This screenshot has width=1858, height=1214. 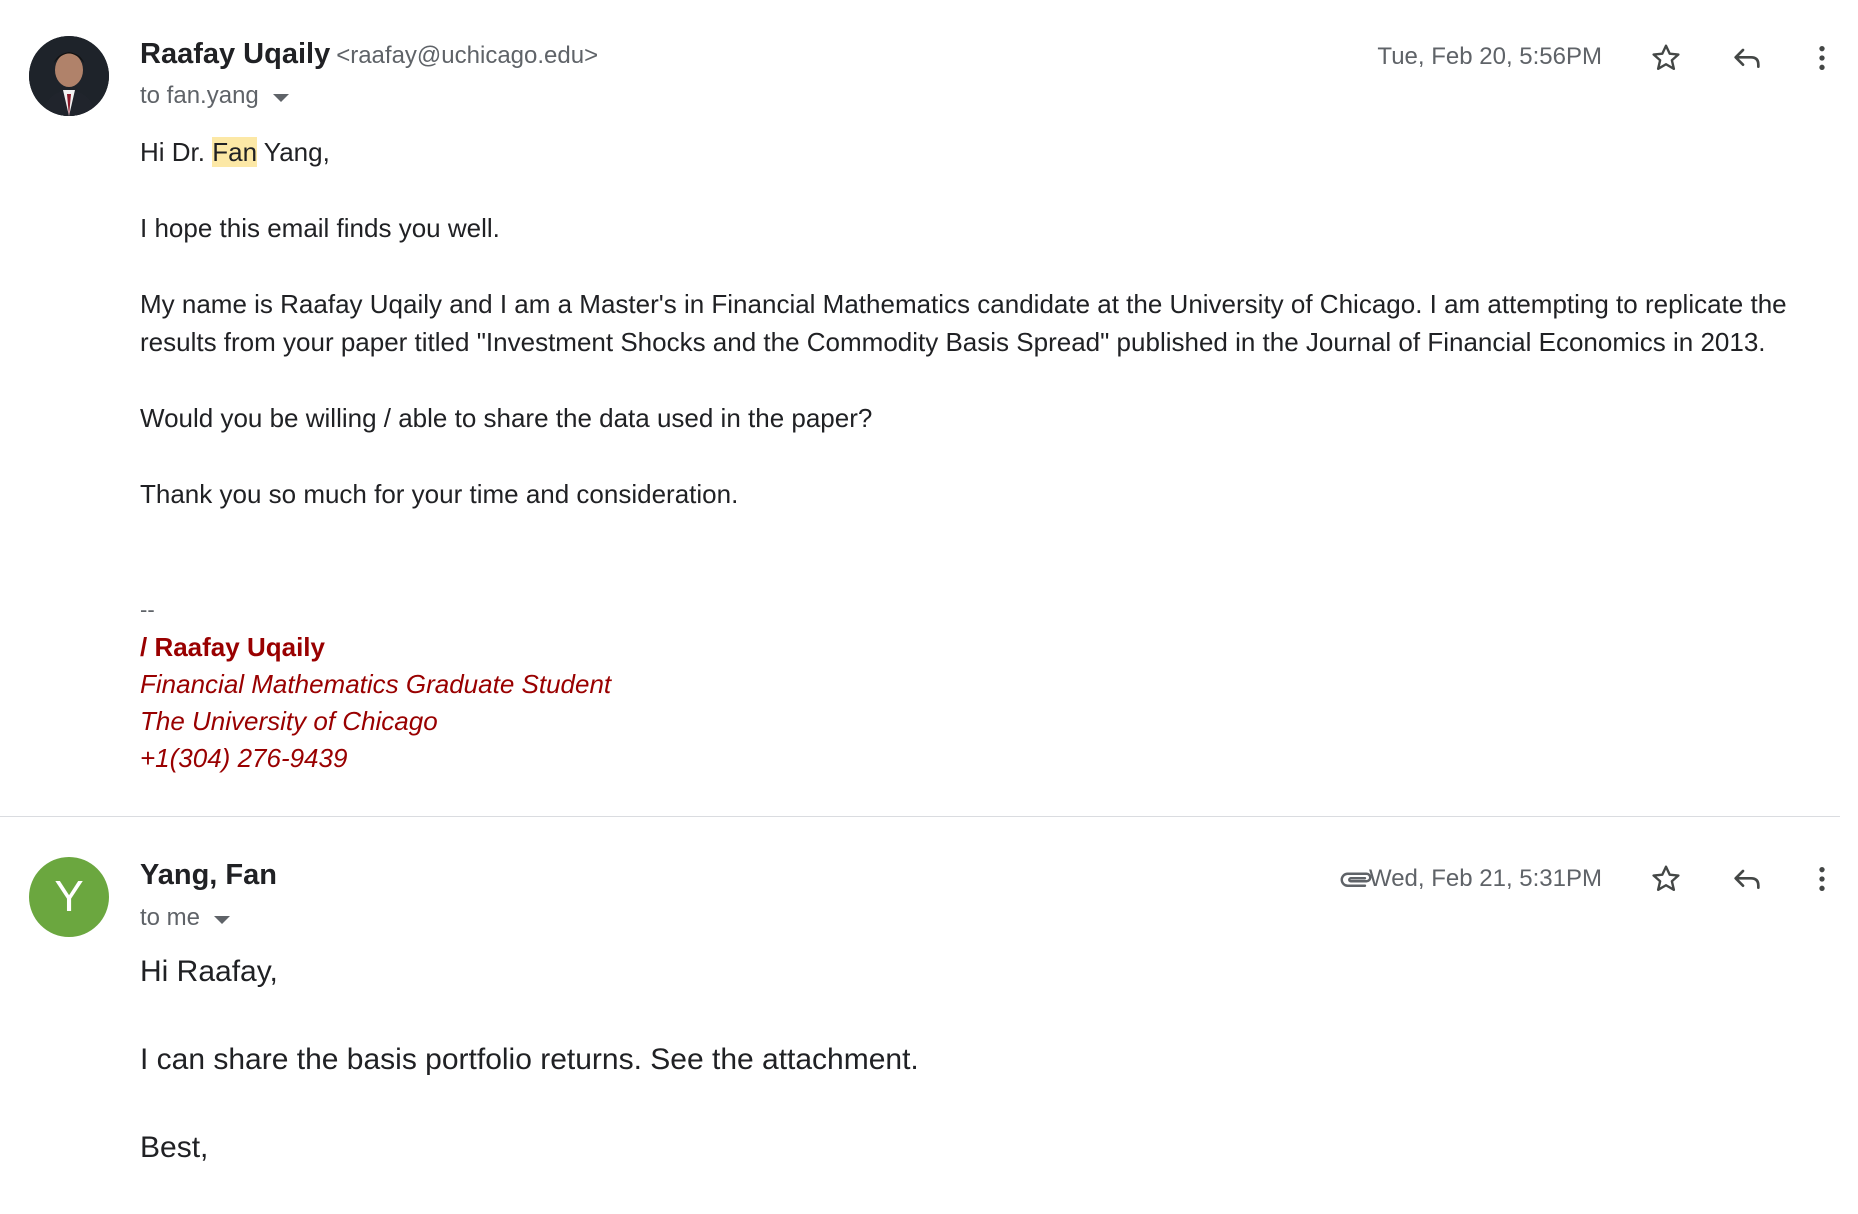 What do you see at coordinates (209, 971) in the screenshot?
I see `body-paragraph: Hi Raafay,` at bounding box center [209, 971].